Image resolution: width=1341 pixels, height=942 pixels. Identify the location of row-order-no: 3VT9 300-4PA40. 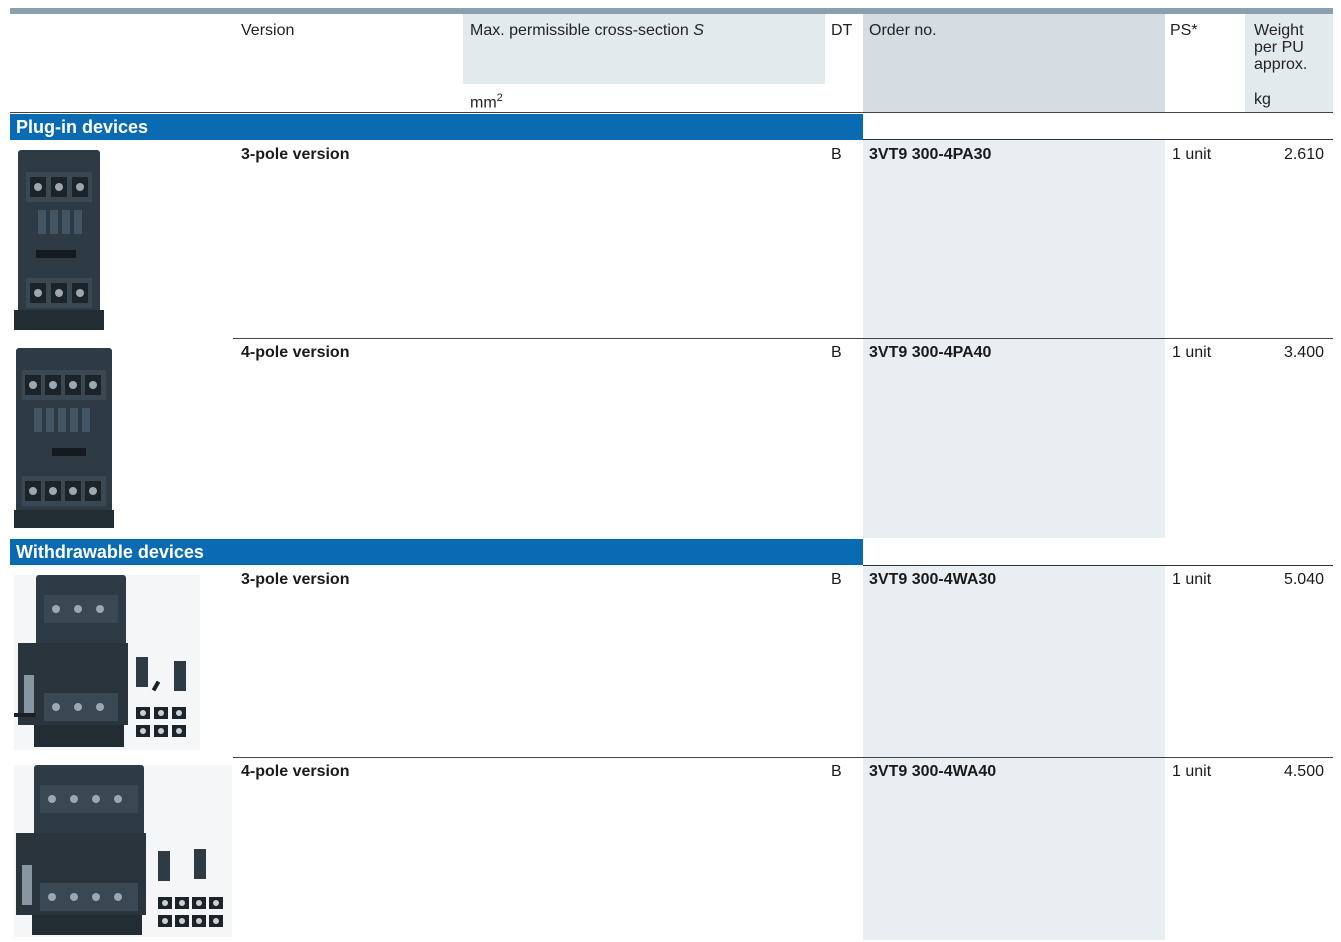
(930, 352).